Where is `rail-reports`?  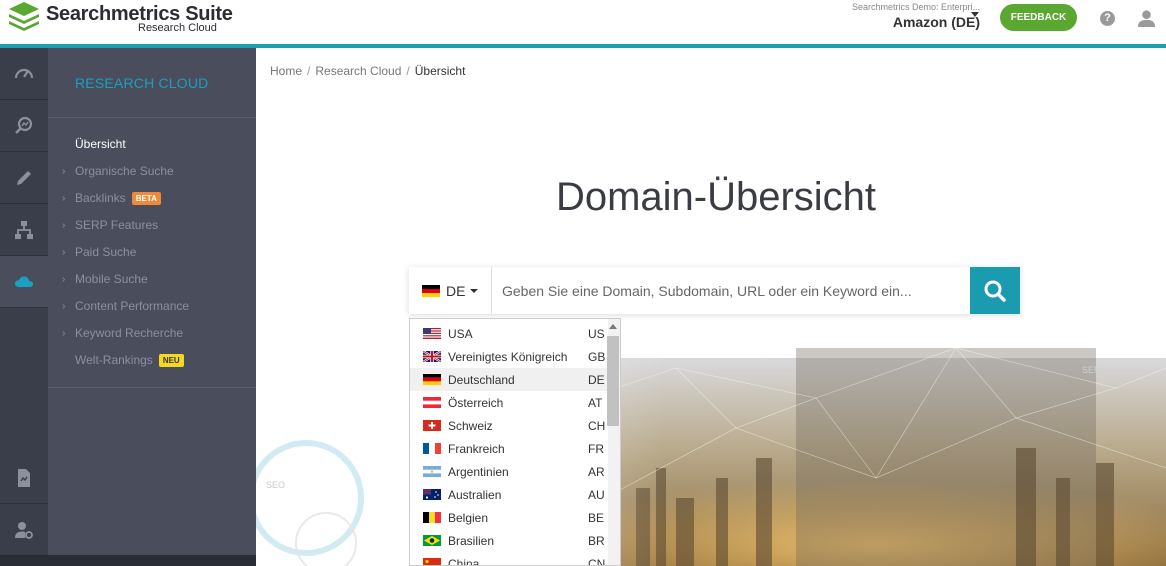 rail-reports is located at coordinates (24, 478).